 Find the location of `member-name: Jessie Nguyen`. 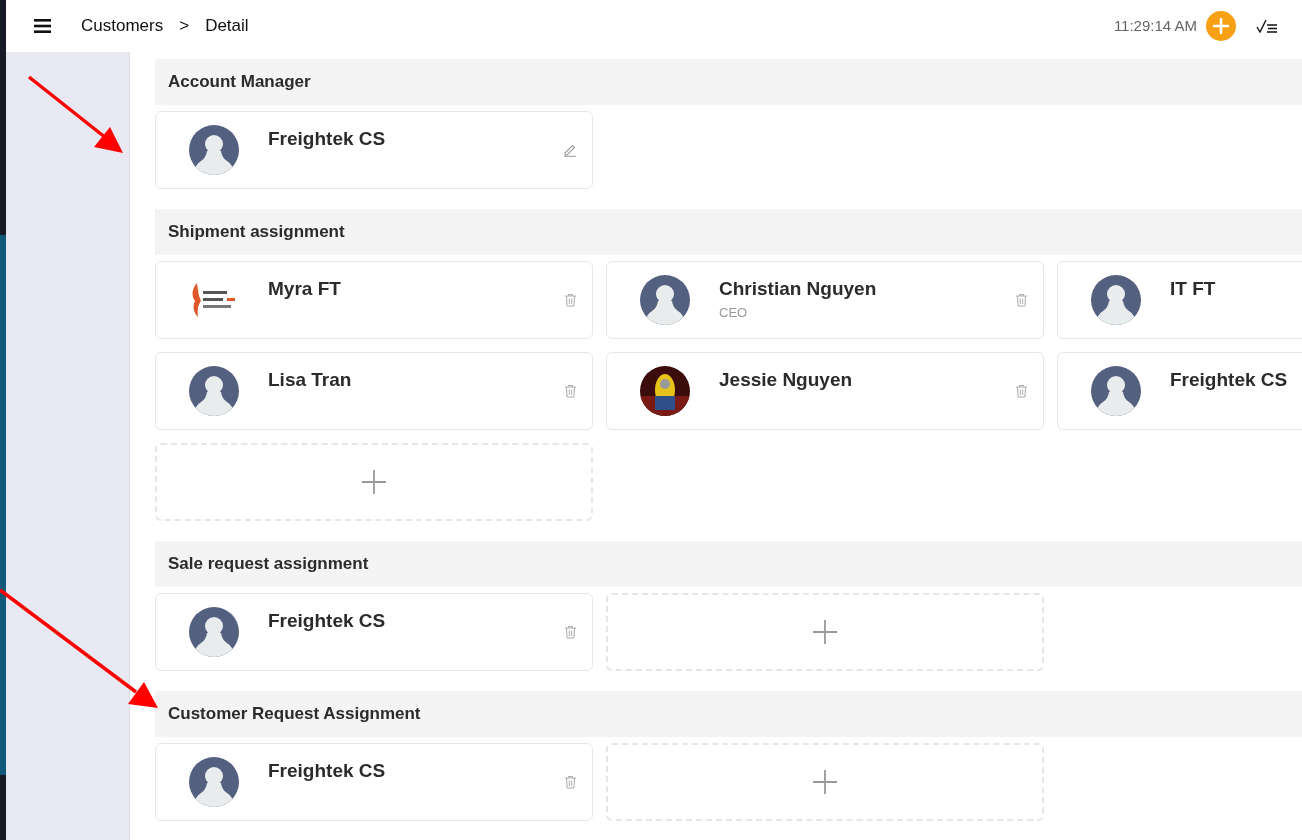

member-name: Jessie Nguyen is located at coordinates (786, 380).